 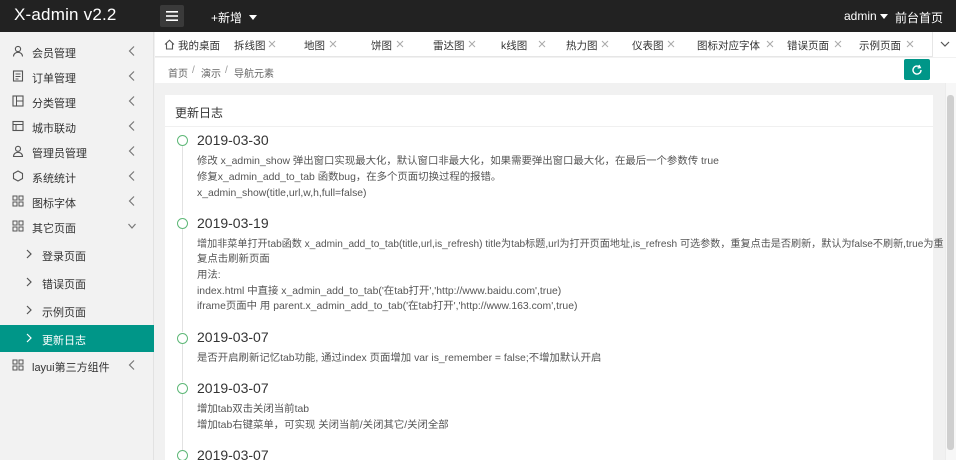 I want to click on sidebar-item-other-pages: 其它页面, so click(x=77, y=226).